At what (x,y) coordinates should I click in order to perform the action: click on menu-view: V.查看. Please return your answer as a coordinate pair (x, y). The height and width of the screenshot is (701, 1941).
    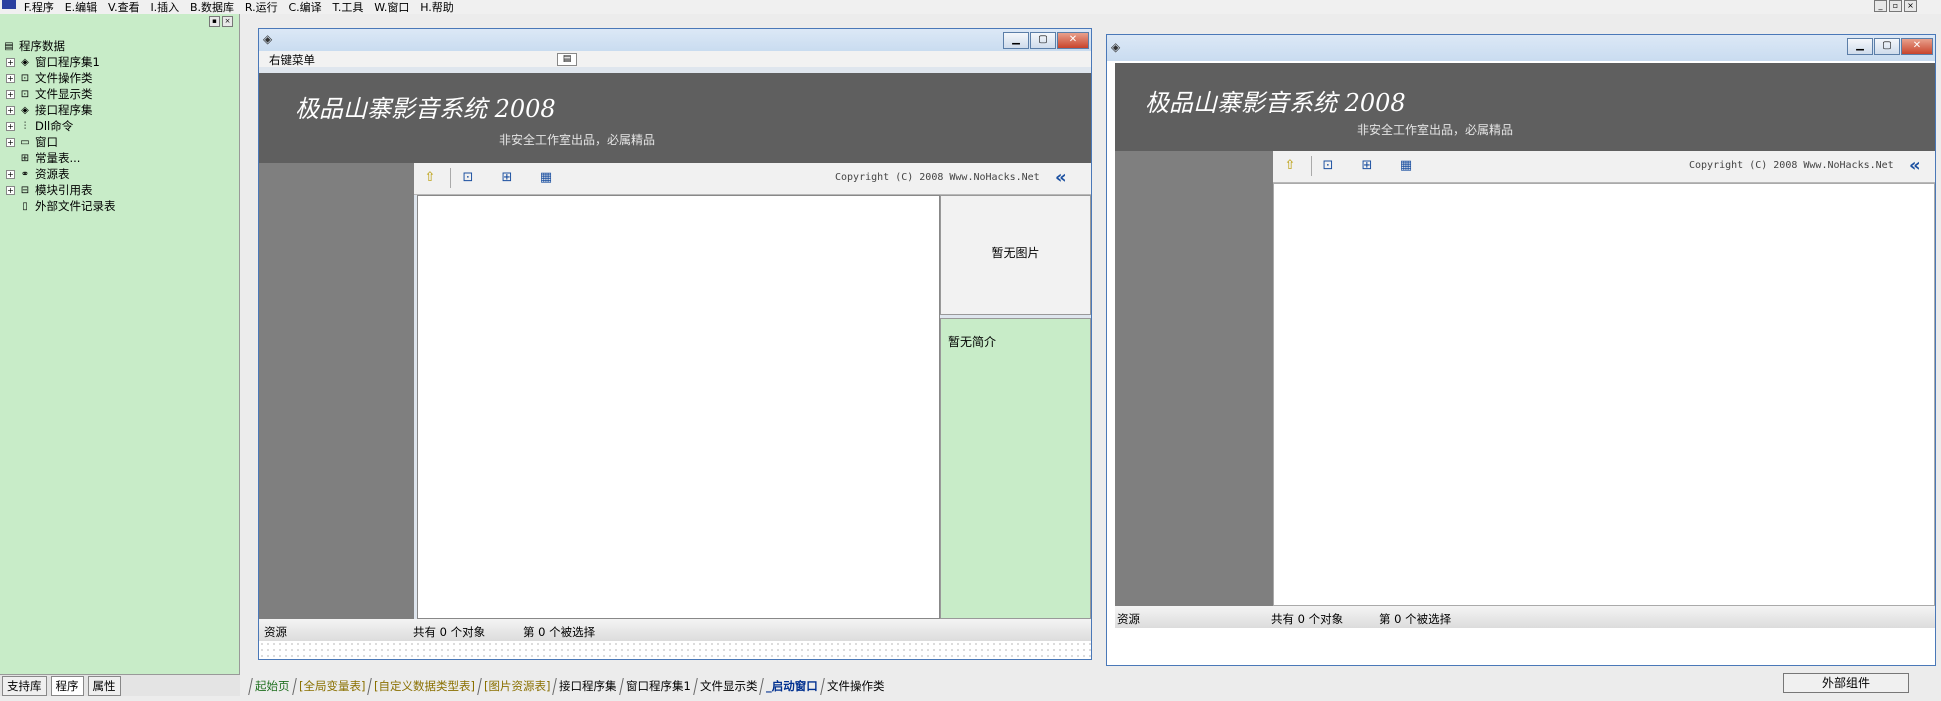
    Looking at the image, I should click on (127, 7).